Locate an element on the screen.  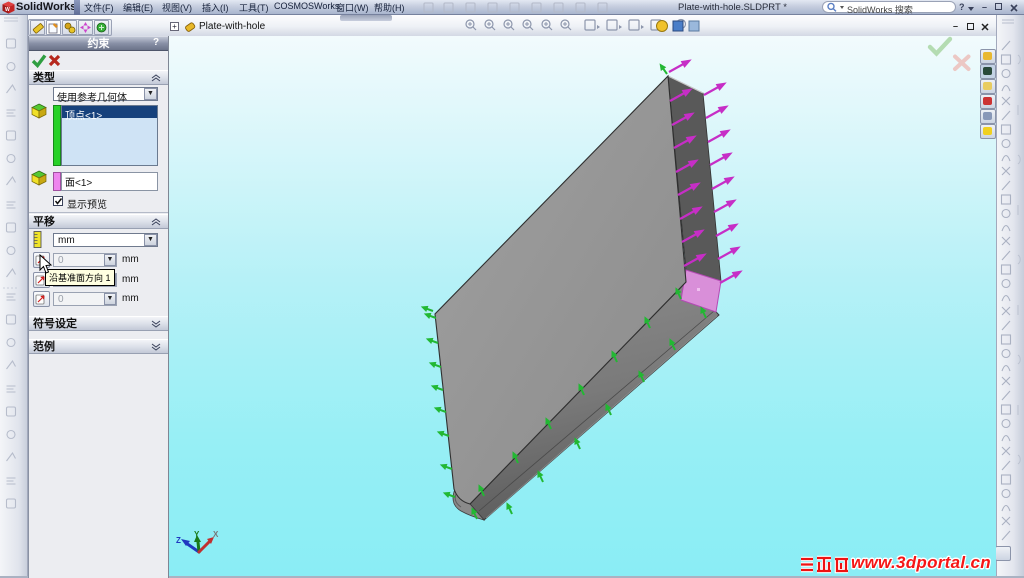
svg-text: X is located at coordinates (216, 534).